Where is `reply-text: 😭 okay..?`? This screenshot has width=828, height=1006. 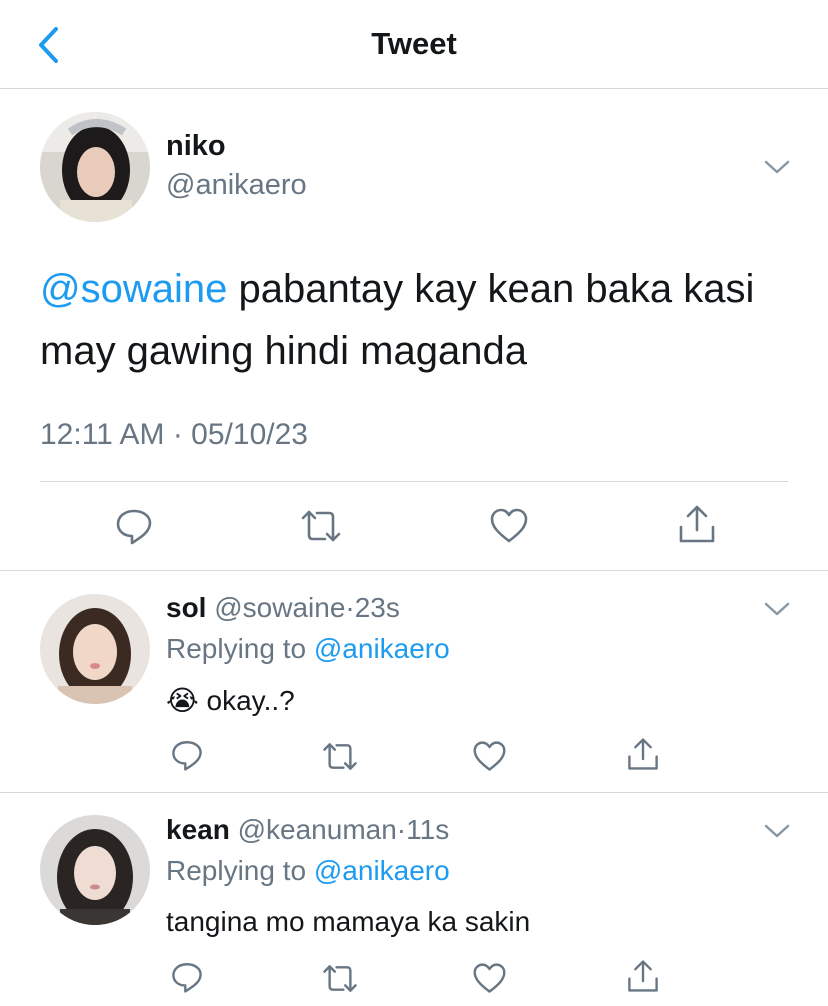
reply-text: 😭 okay..? is located at coordinates (230, 700).